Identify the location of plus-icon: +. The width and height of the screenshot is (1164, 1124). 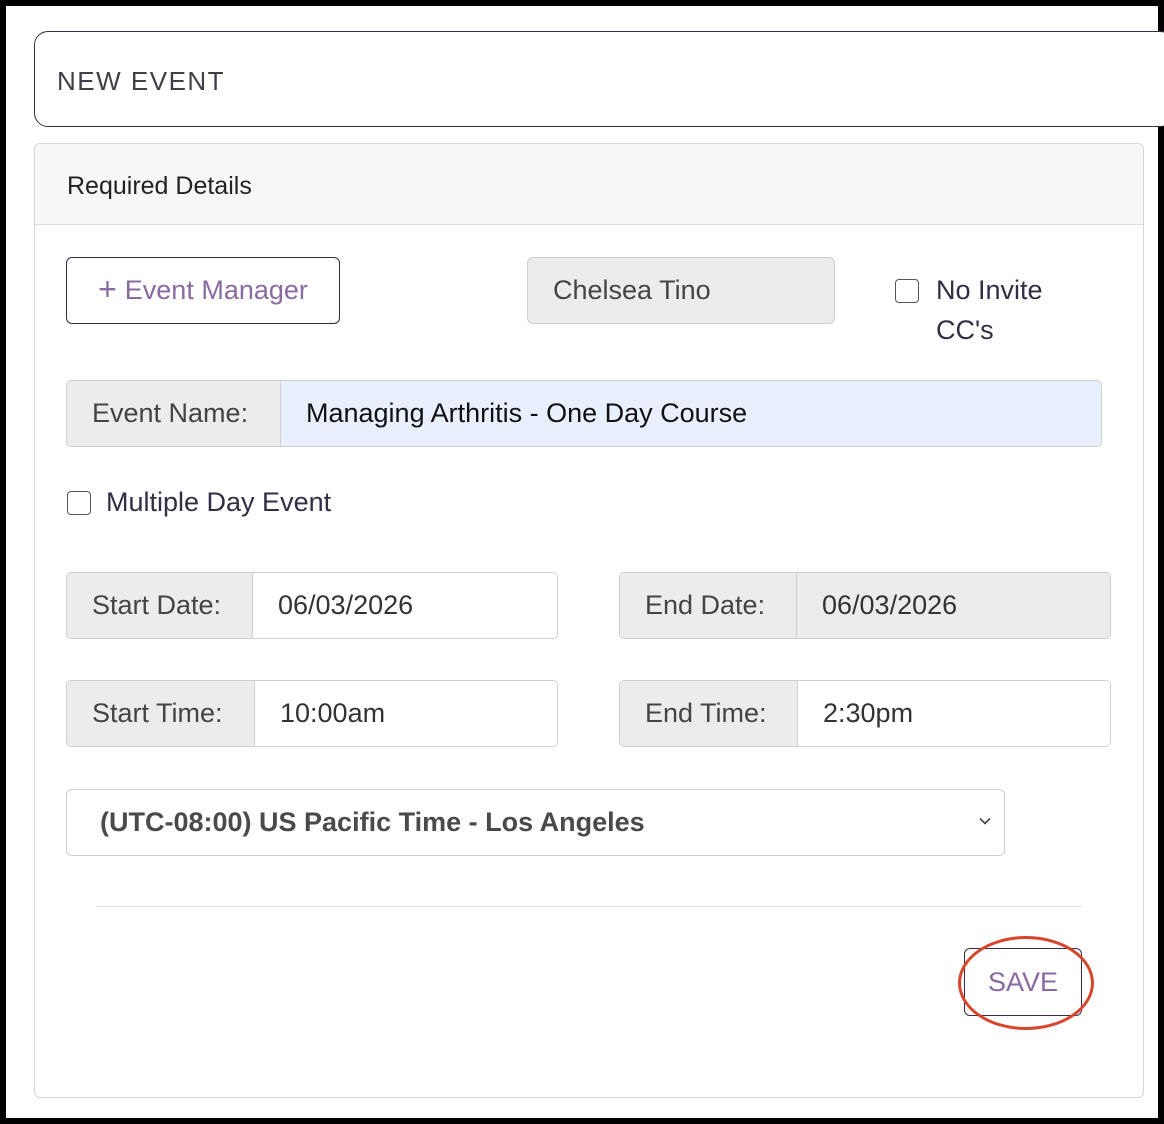
(107, 288).